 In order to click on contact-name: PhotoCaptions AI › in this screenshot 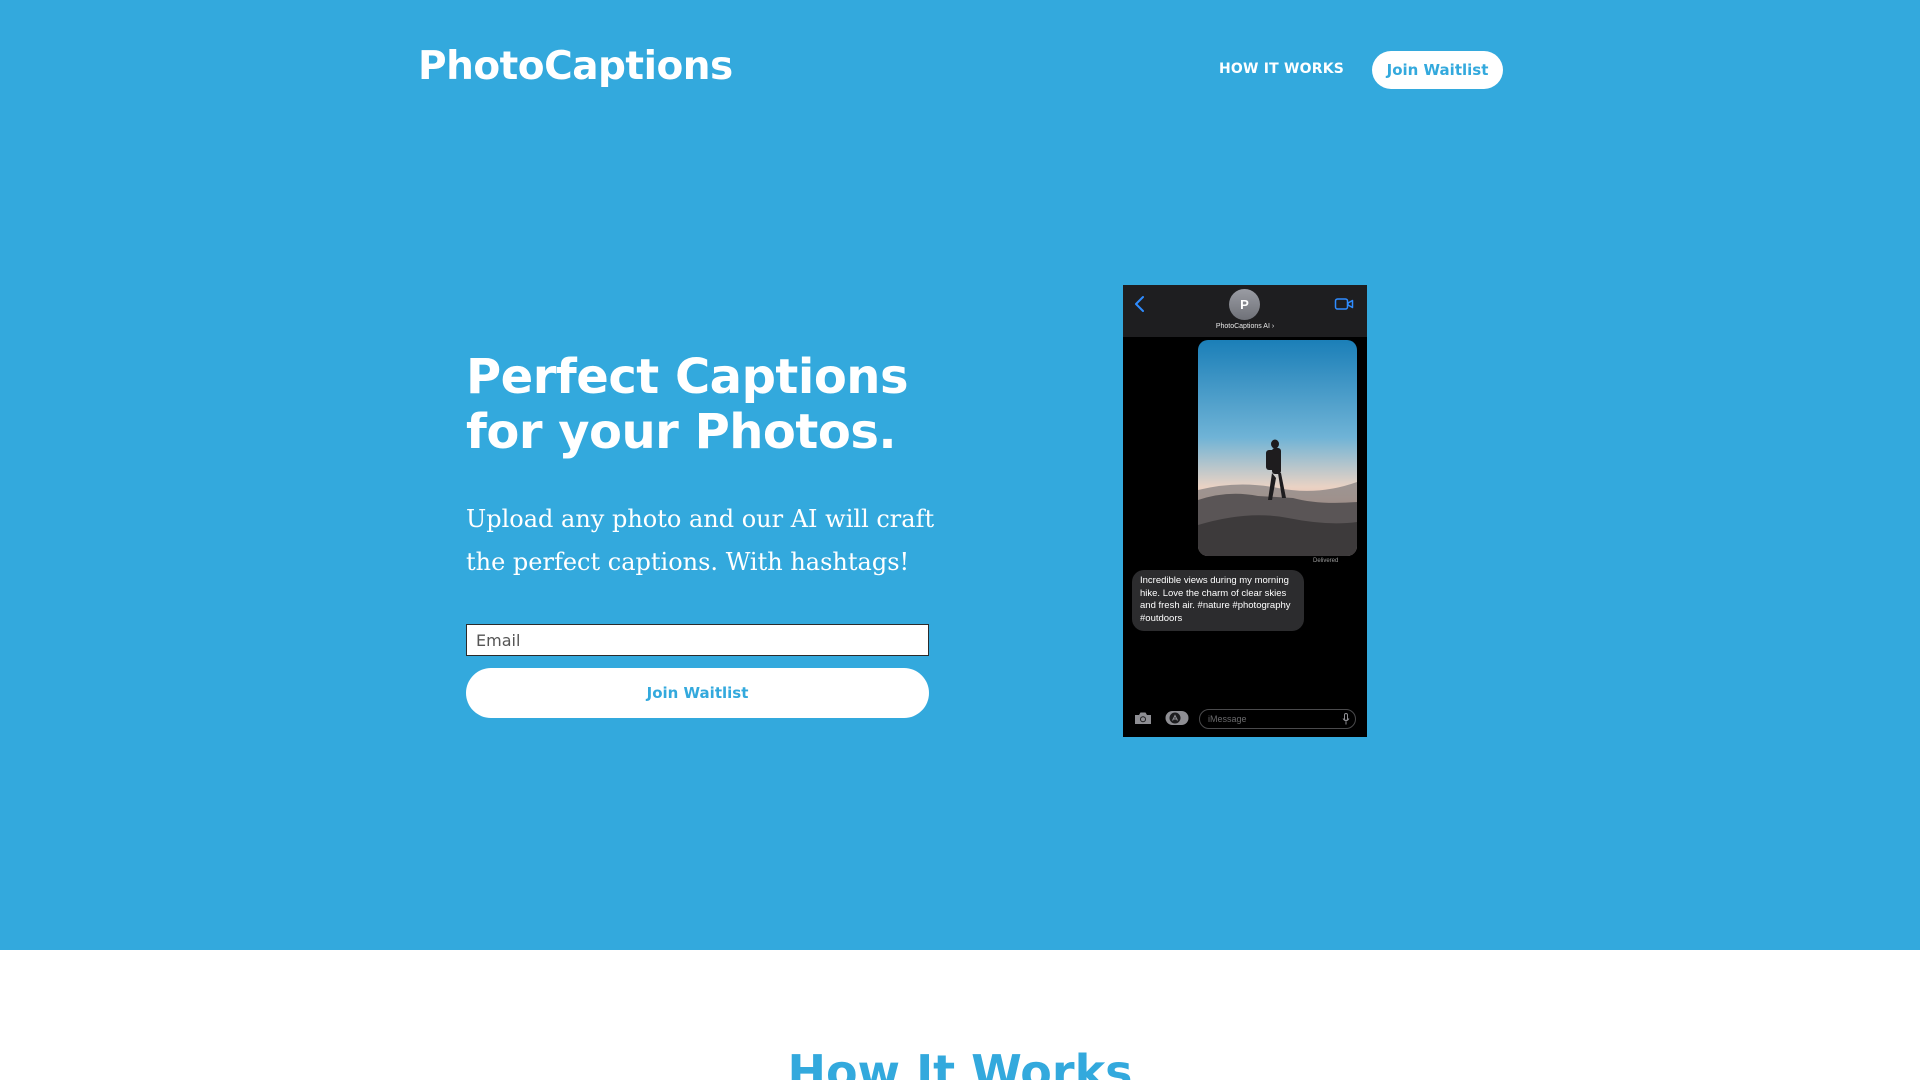, I will do `click(1245, 326)`.